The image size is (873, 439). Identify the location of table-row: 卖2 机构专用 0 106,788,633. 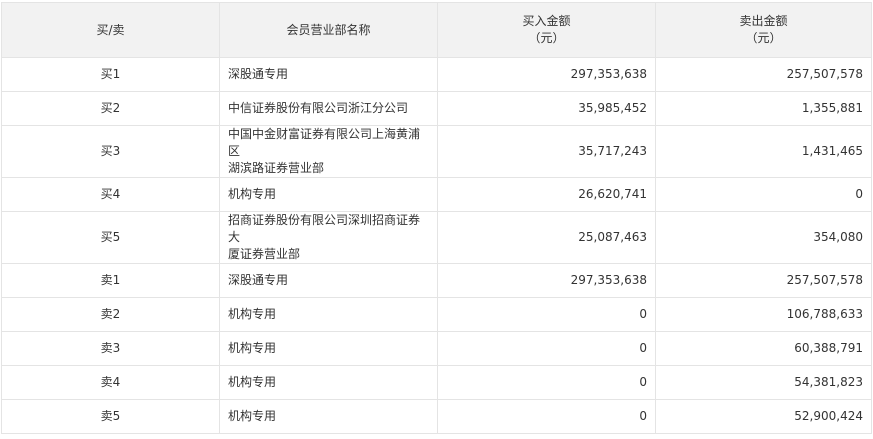
(436, 314).